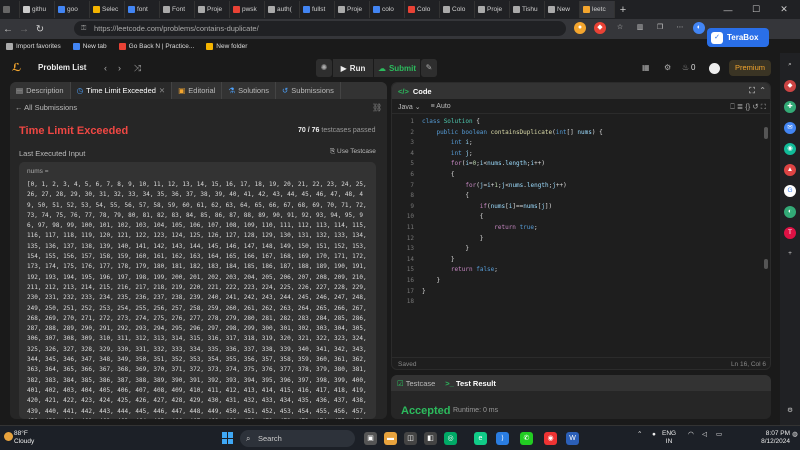 Image resolution: width=800 pixels, height=450 pixels. I want to click on forward-arrow-icon: →, so click(24, 29).